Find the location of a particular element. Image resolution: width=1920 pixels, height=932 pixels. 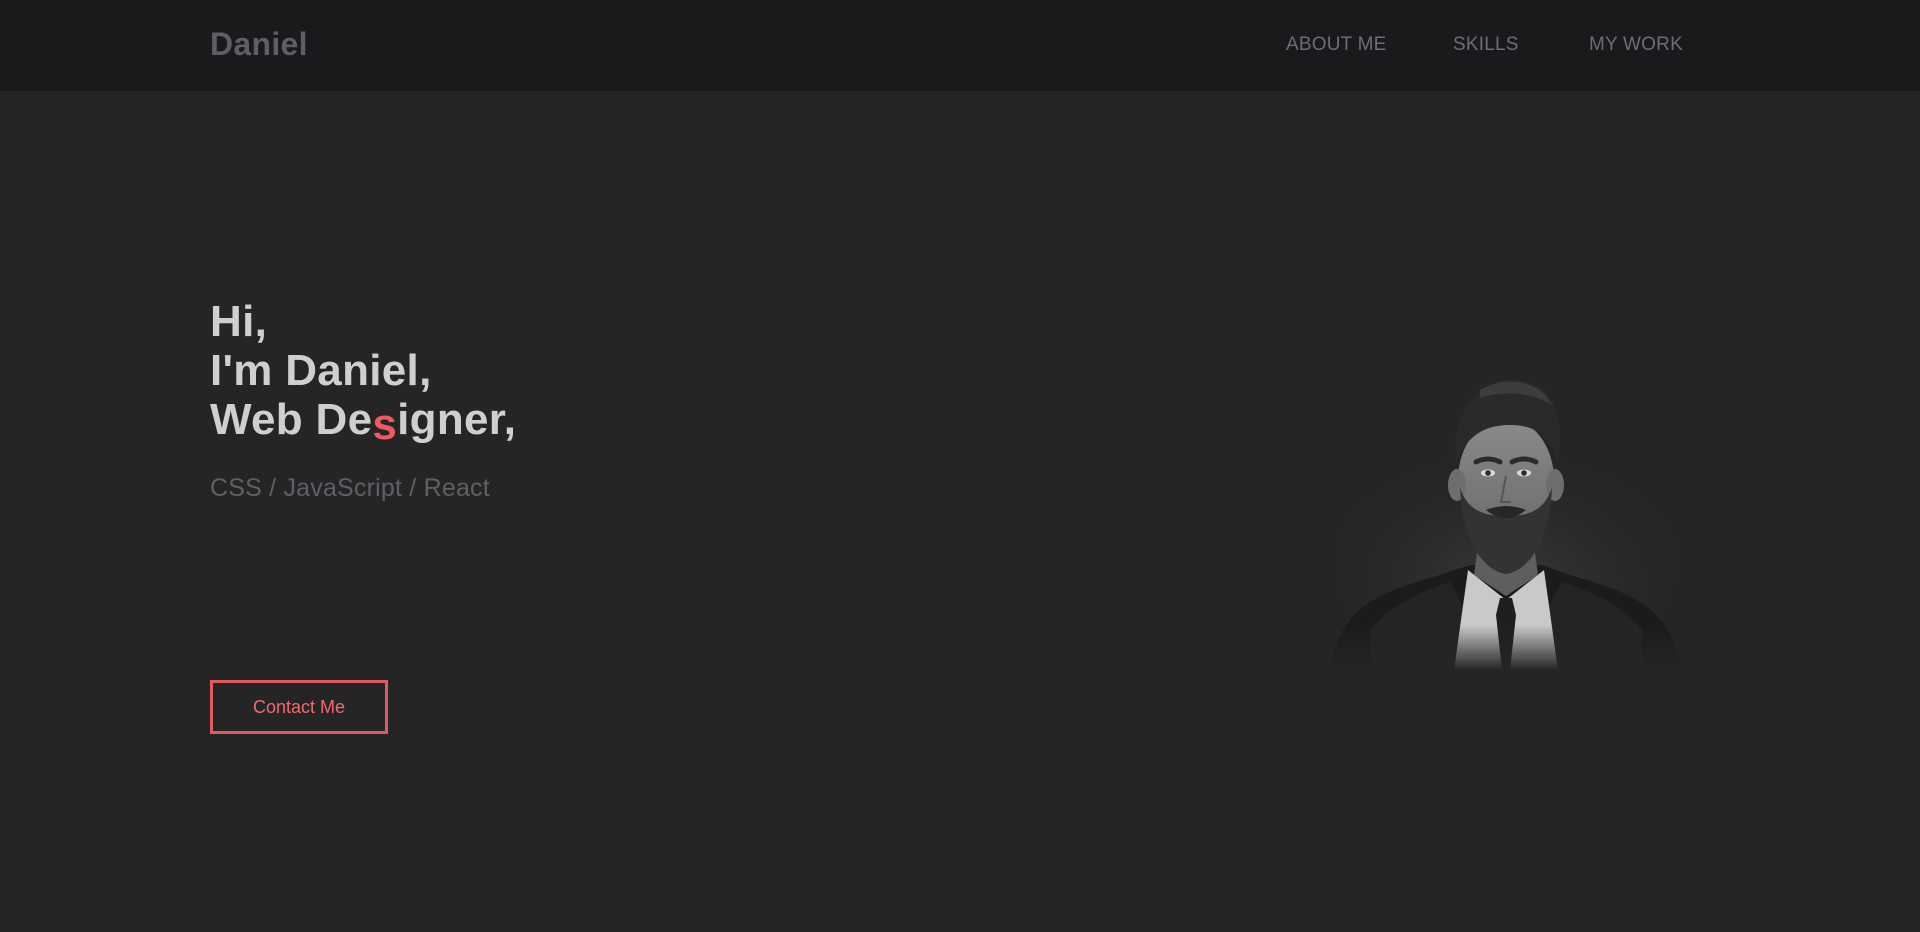

hero-role-line: Web Designer, is located at coordinates (363, 422).